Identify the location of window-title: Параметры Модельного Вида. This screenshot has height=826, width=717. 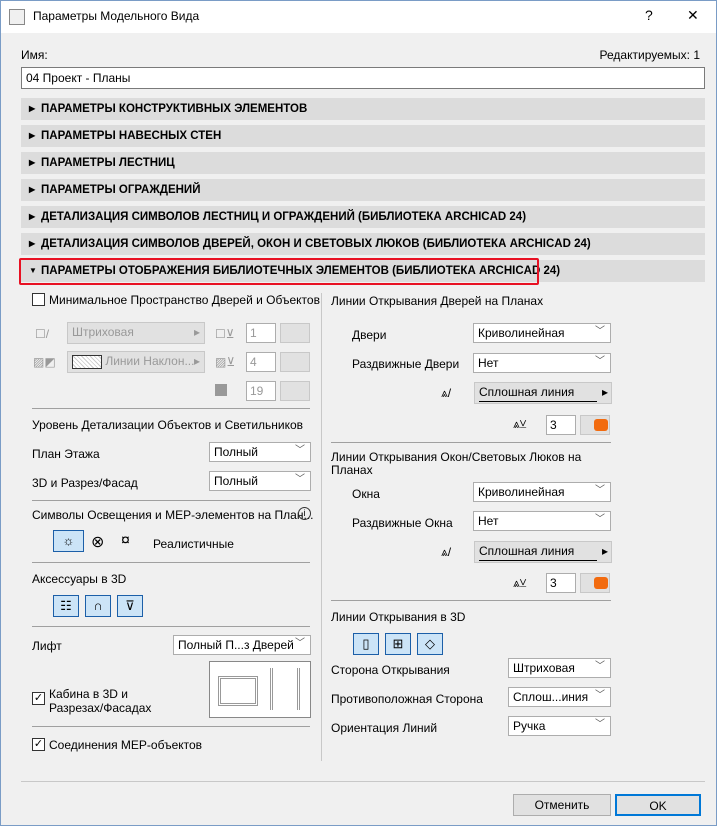
(116, 16).